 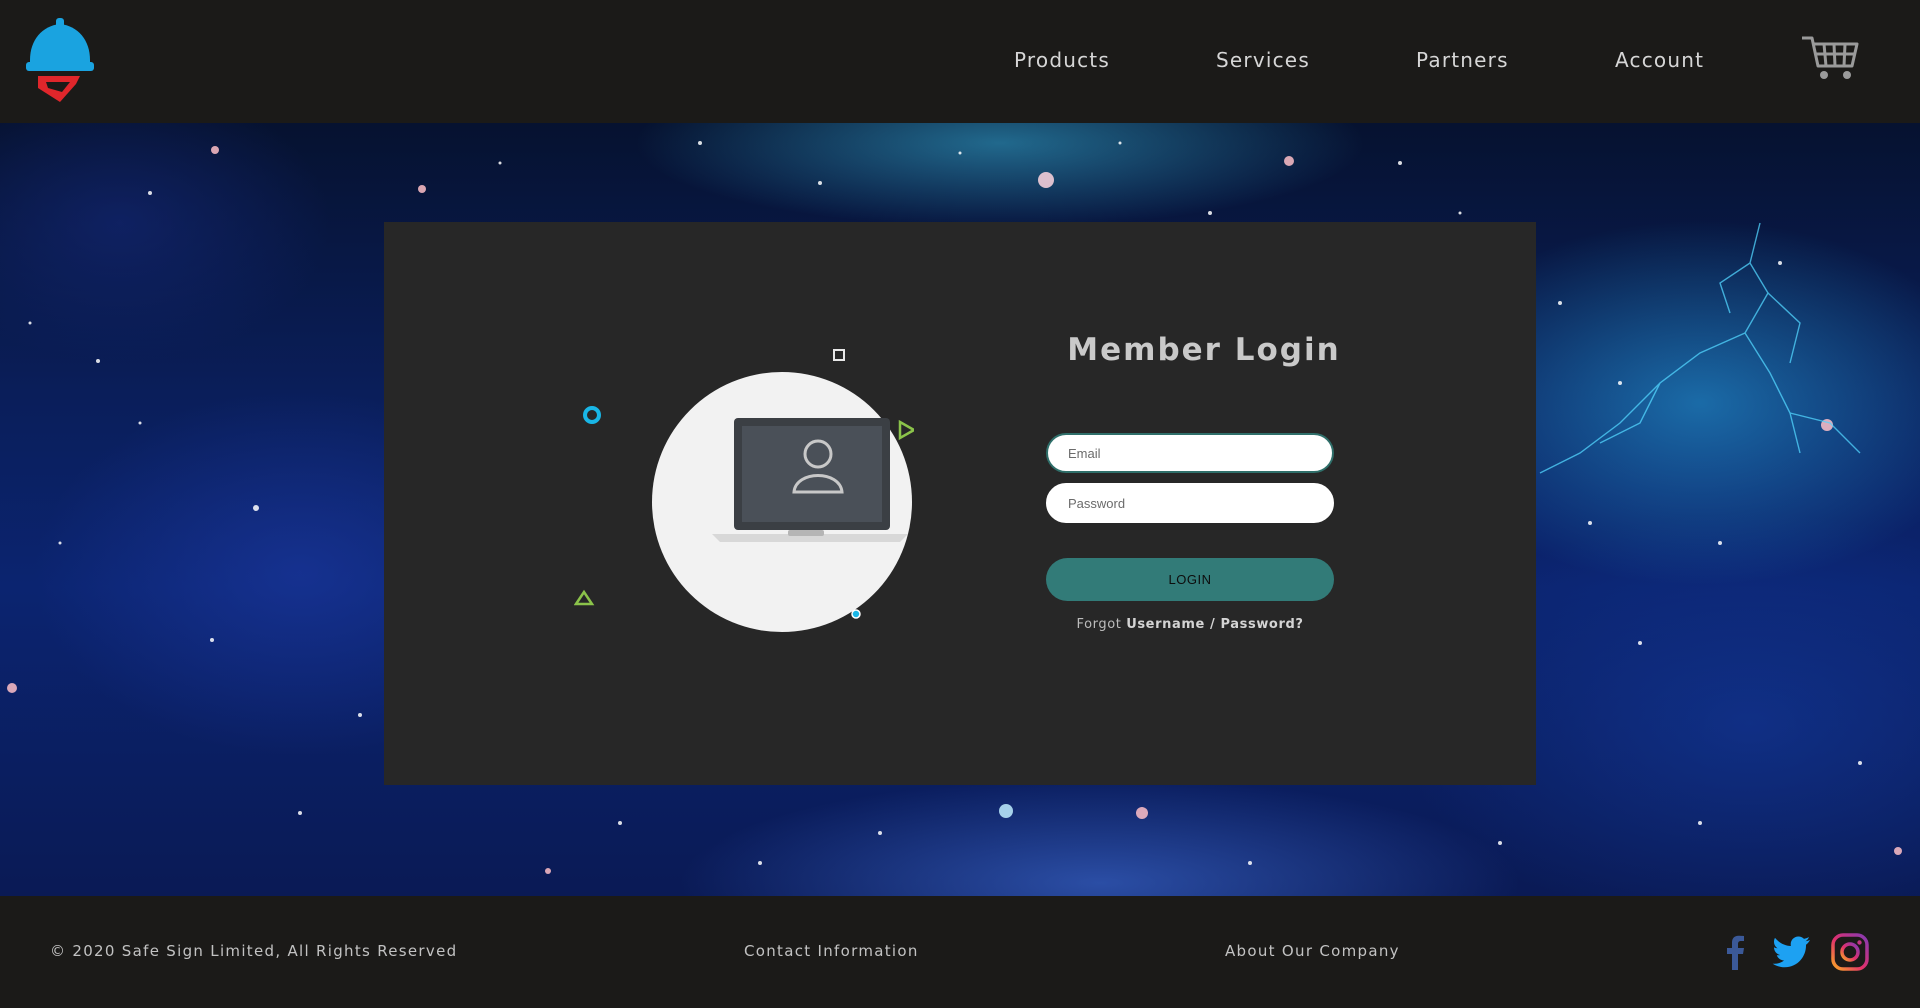 I want to click on login-button: LOGIN, so click(x=1190, y=579).